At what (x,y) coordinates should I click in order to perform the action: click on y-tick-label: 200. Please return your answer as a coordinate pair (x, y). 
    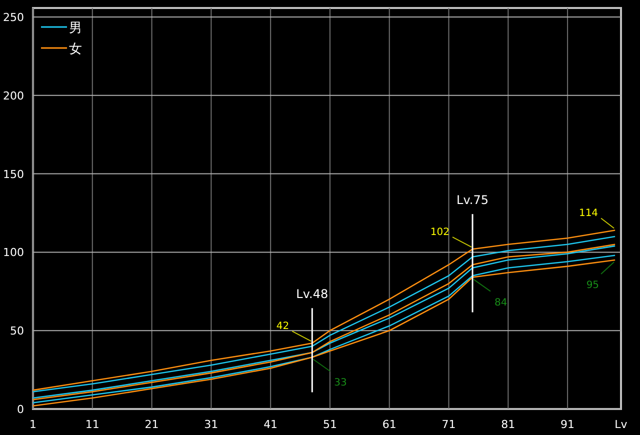
    Looking at the image, I should click on (13, 95).